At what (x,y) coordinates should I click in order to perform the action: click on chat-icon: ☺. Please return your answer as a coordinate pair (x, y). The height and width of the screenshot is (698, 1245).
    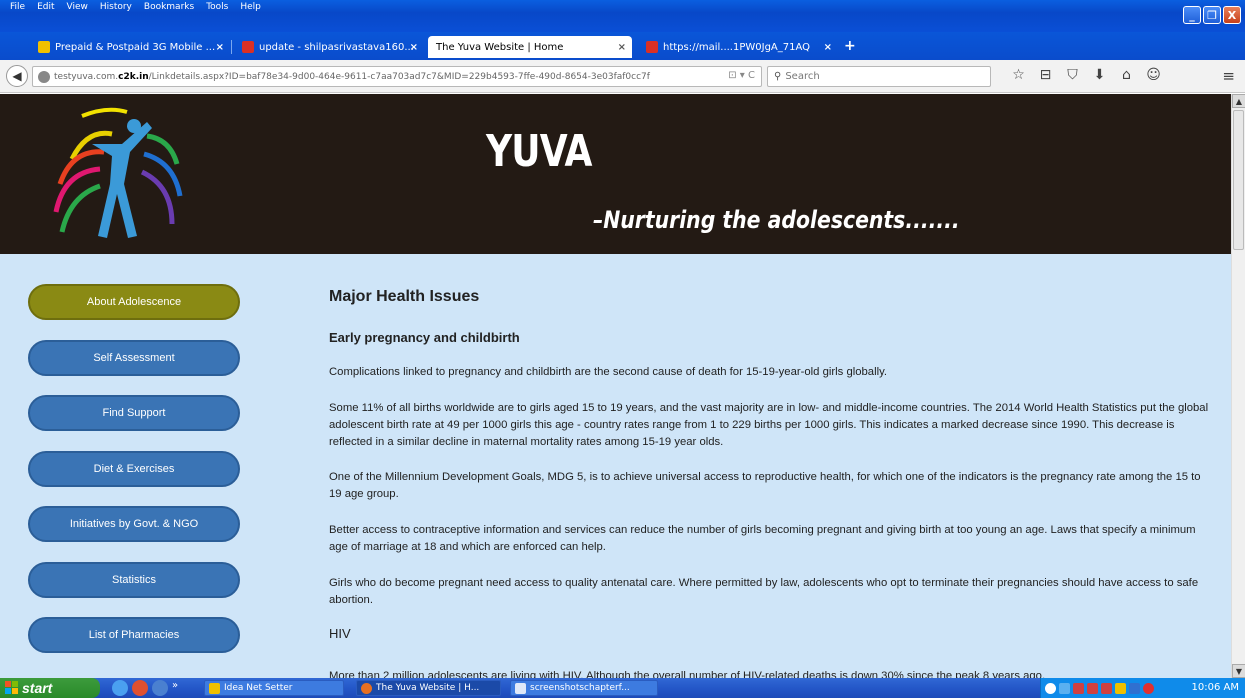
    Looking at the image, I should click on (1153, 75).